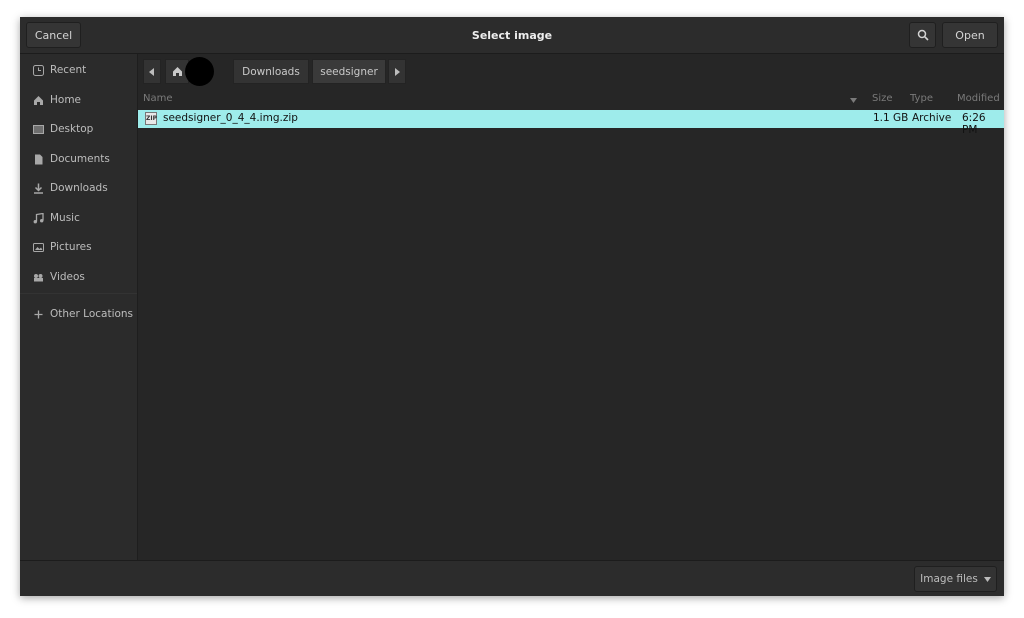 The image size is (1024, 618). What do you see at coordinates (158, 98) in the screenshot?
I see `column-header-name: Name` at bounding box center [158, 98].